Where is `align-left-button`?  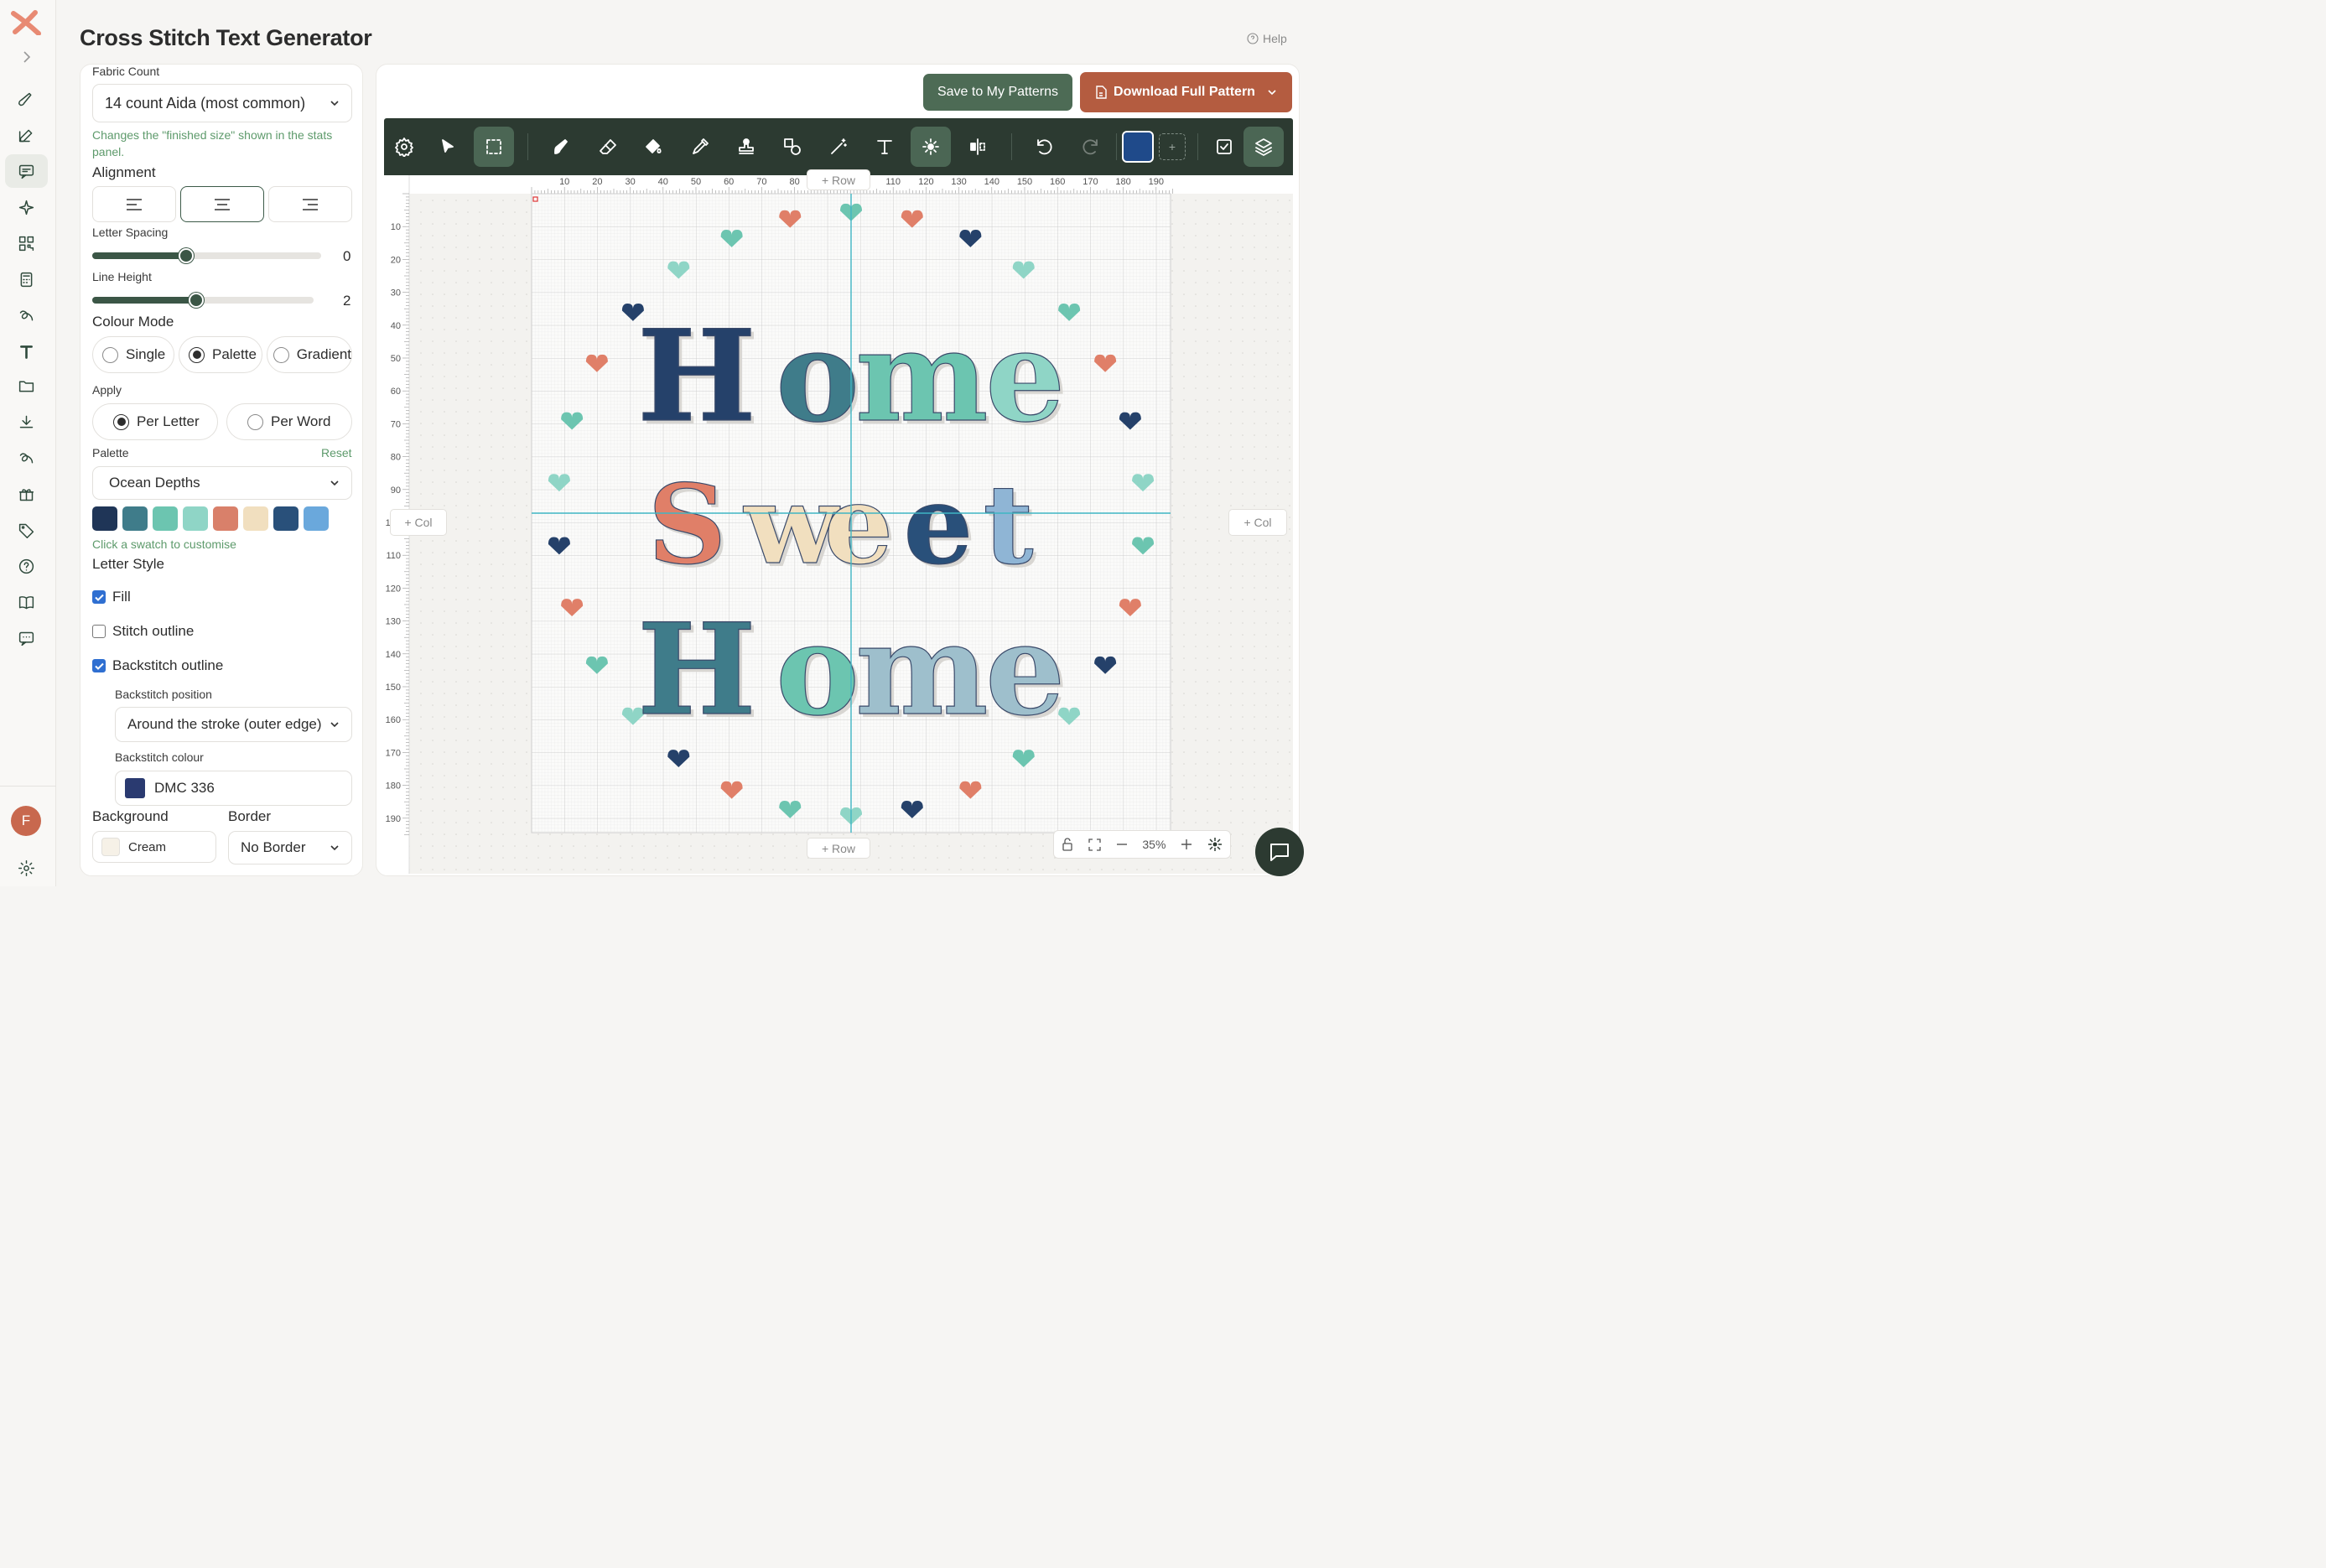 align-left-button is located at coordinates (134, 204).